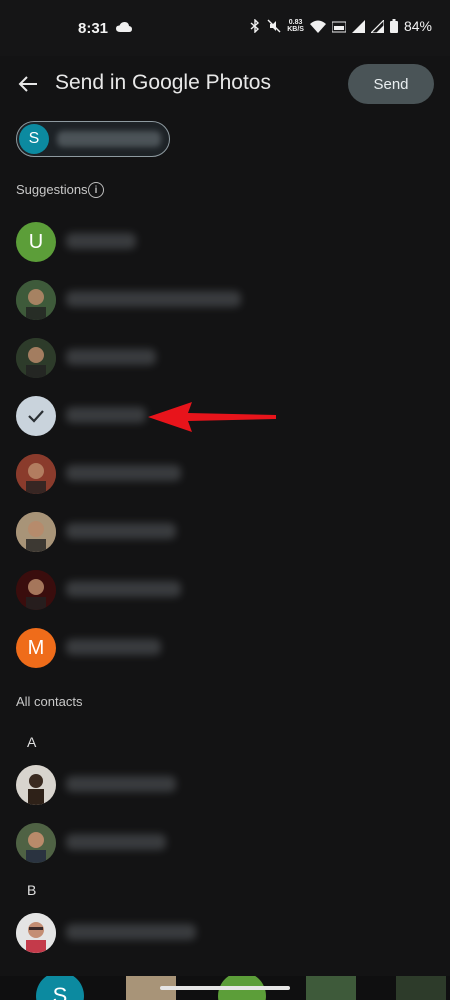 The image size is (450, 1000). I want to click on suggestion-row: M, so click(225, 648).